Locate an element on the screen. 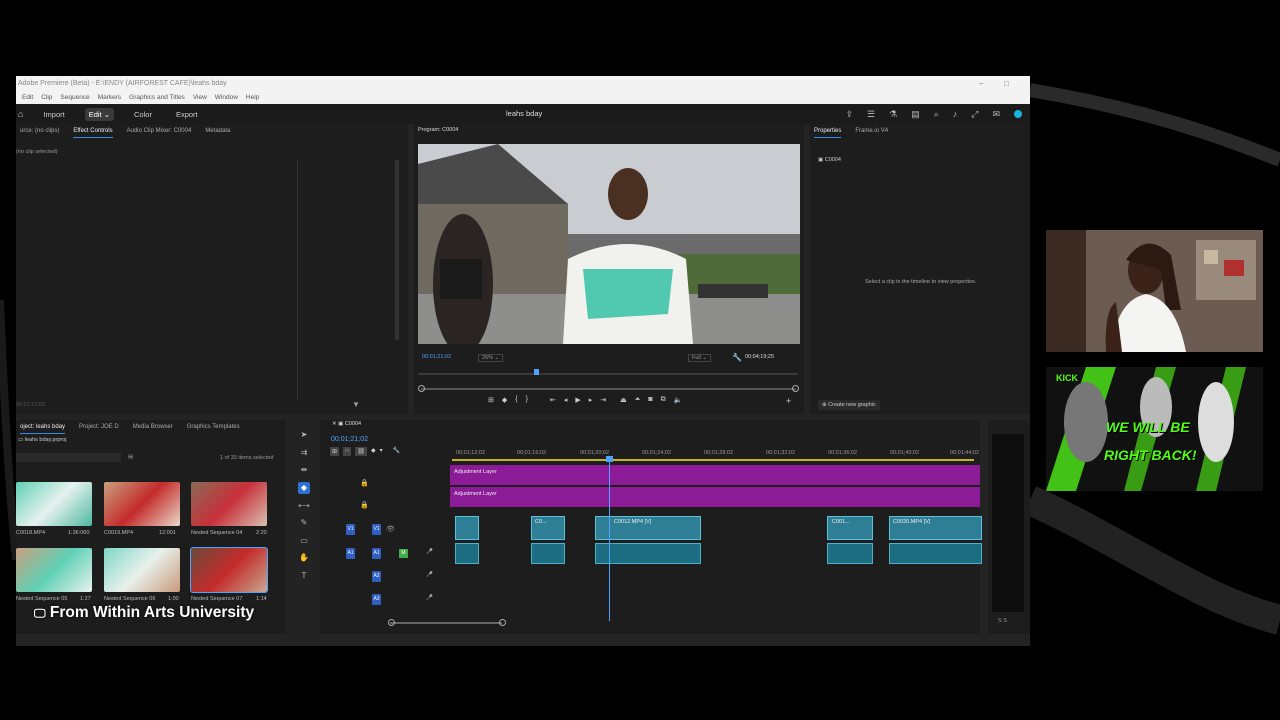 This screenshot has width=1280, height=720. tab-media-browser: Media Browser is located at coordinates (153, 427).